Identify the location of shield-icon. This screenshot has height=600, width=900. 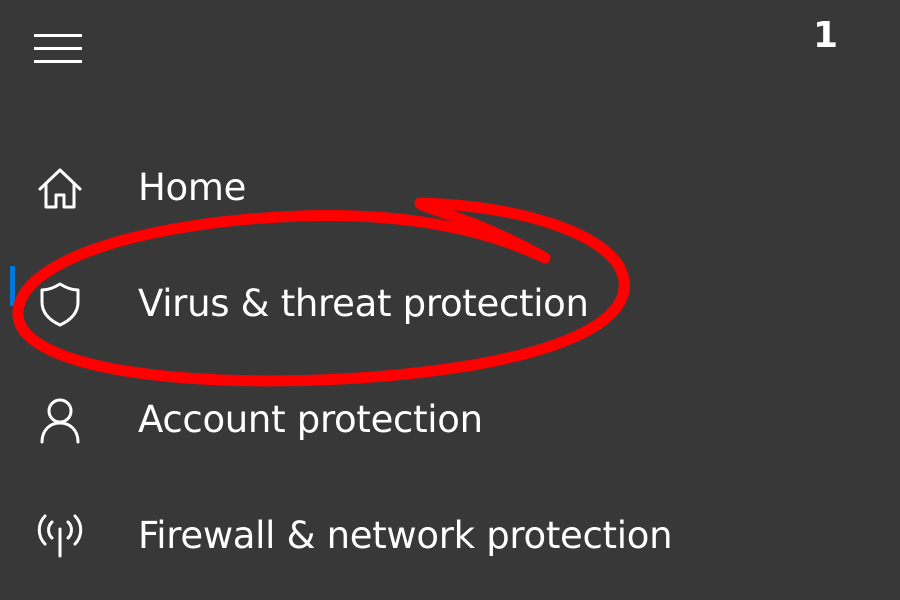
(60, 304).